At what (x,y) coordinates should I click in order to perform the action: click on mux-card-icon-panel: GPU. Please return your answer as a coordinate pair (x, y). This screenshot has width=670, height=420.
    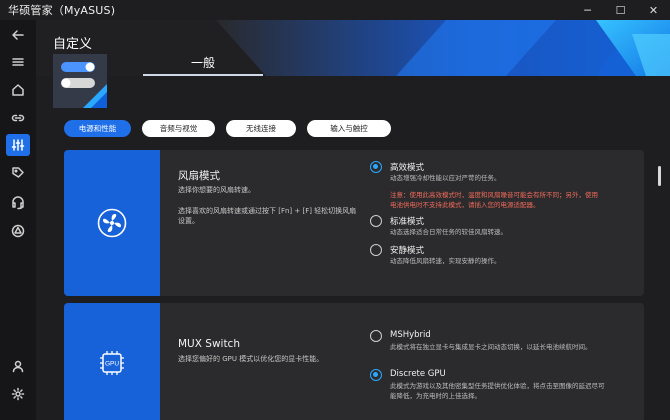
    Looking at the image, I should click on (112, 361).